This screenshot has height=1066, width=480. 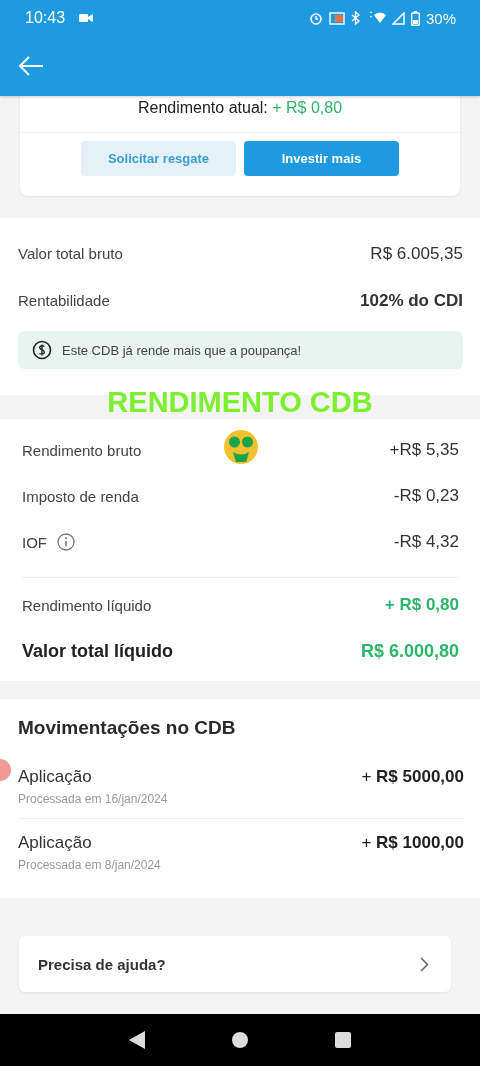 I want to click on movement-amount: + R$ 5000,00, so click(x=412, y=777).